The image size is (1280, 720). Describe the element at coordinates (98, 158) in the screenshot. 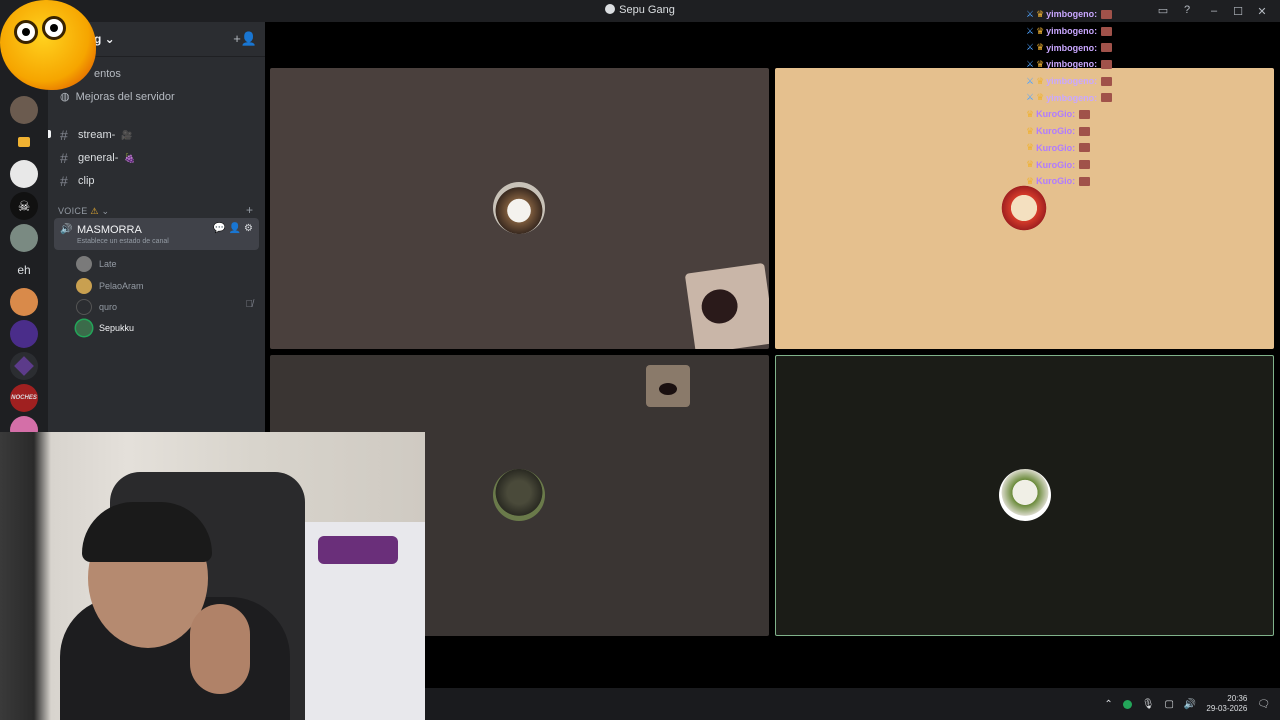

I see `channel-general: # general- 🍇` at that location.